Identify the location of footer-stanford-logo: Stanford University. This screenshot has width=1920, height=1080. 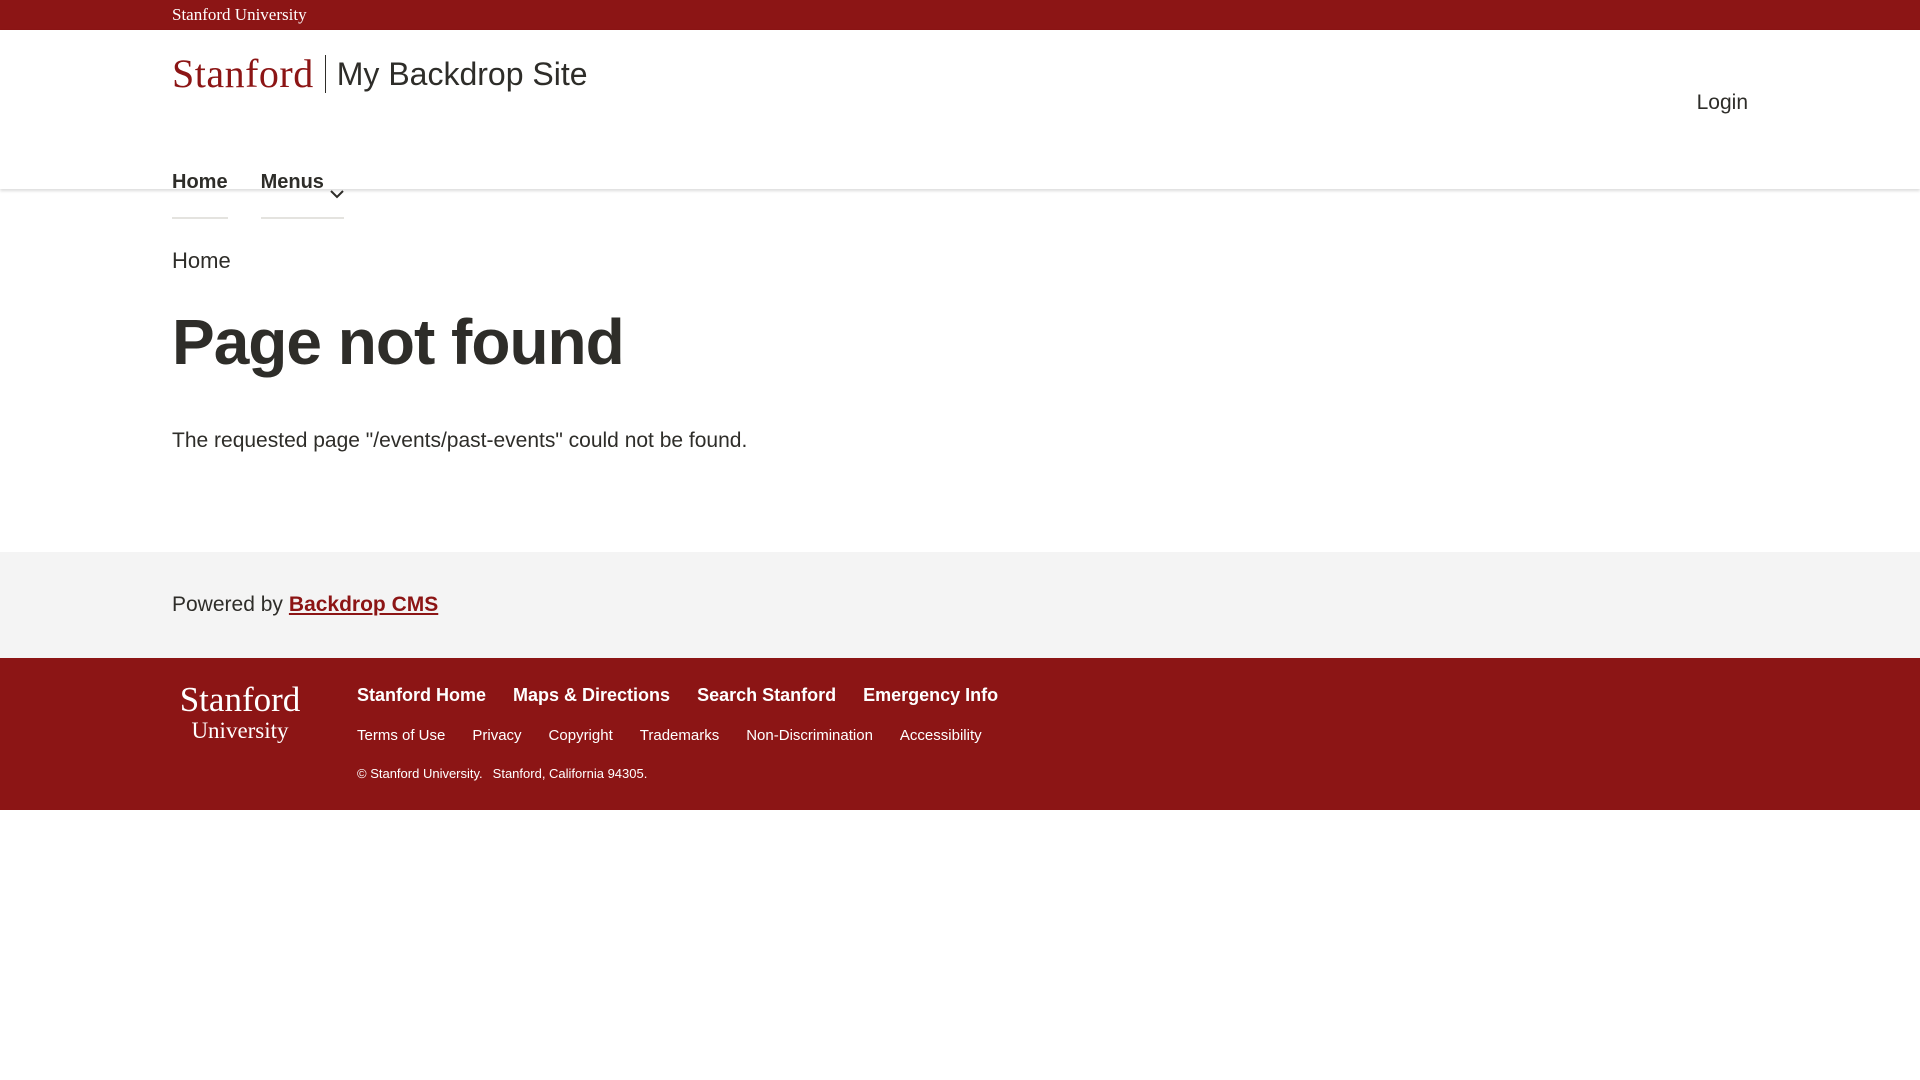
(240, 713).